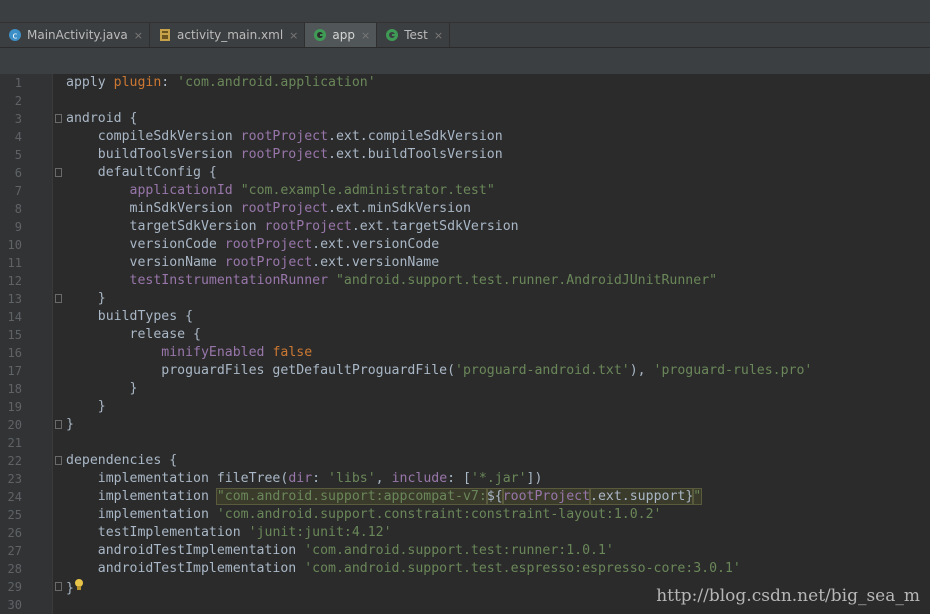 This screenshot has height=614, width=930. Describe the element at coordinates (77, 35) in the screenshot. I see `tab-label: MainActivity.java` at that location.